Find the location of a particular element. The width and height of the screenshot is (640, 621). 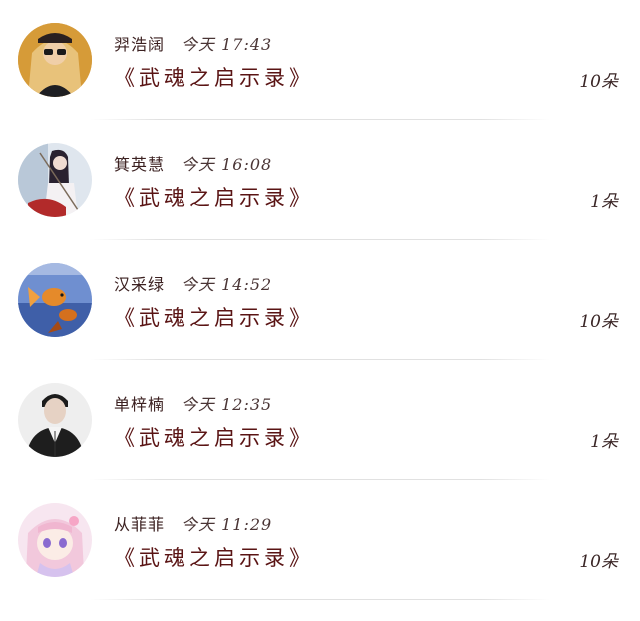

avatar-photo-woman-sunglasses-icon is located at coordinates (55, 60).